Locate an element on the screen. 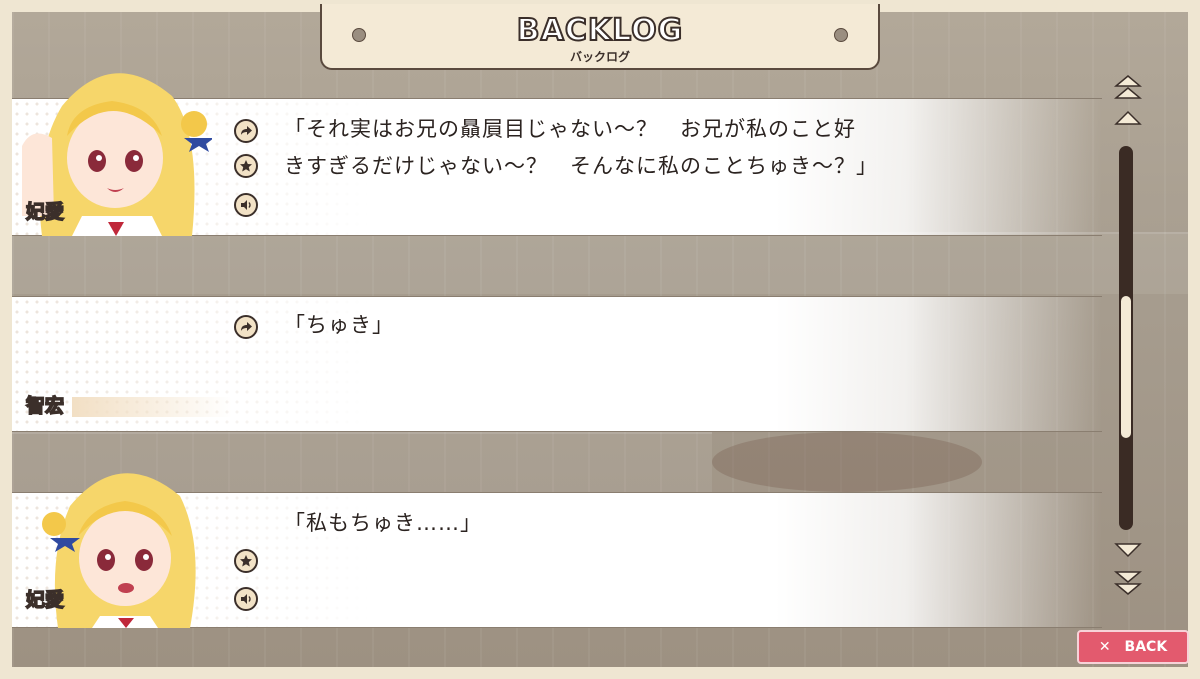 The width and height of the screenshot is (1200, 679). scrollbar-thumb is located at coordinates (1126, 366).